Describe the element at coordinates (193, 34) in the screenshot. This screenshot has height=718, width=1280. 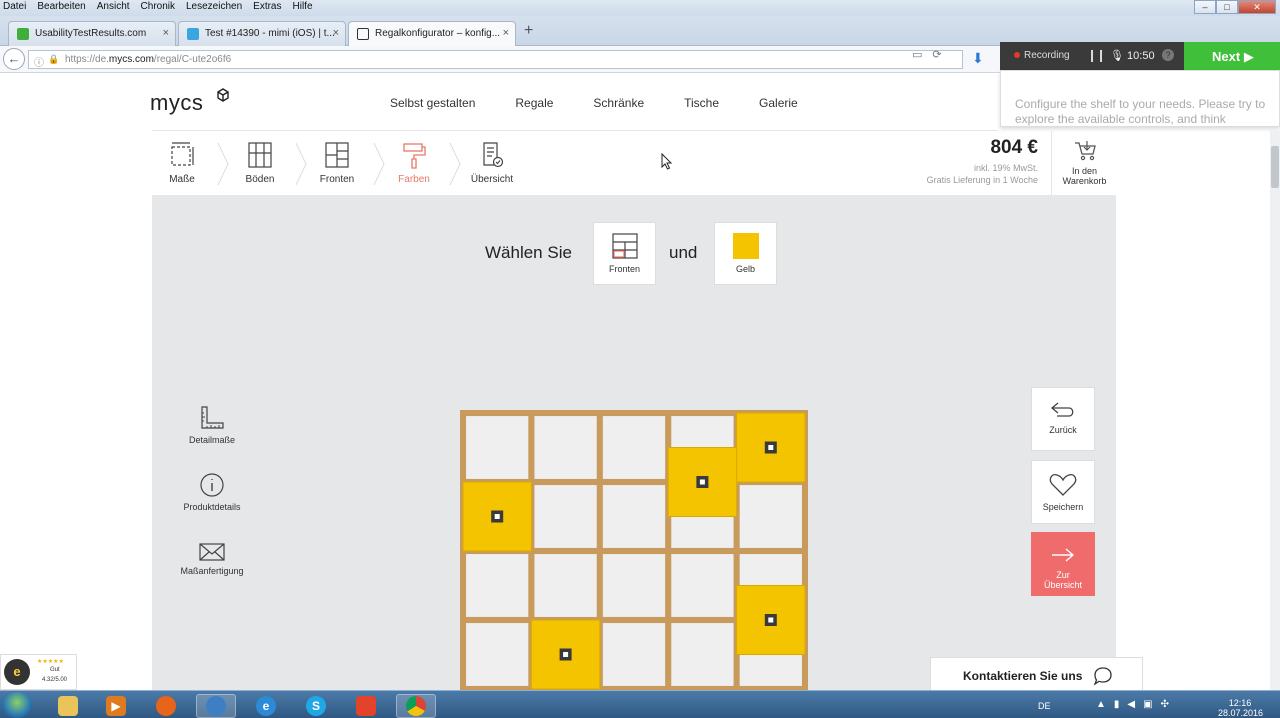
I see `test-favicon-icon` at that location.